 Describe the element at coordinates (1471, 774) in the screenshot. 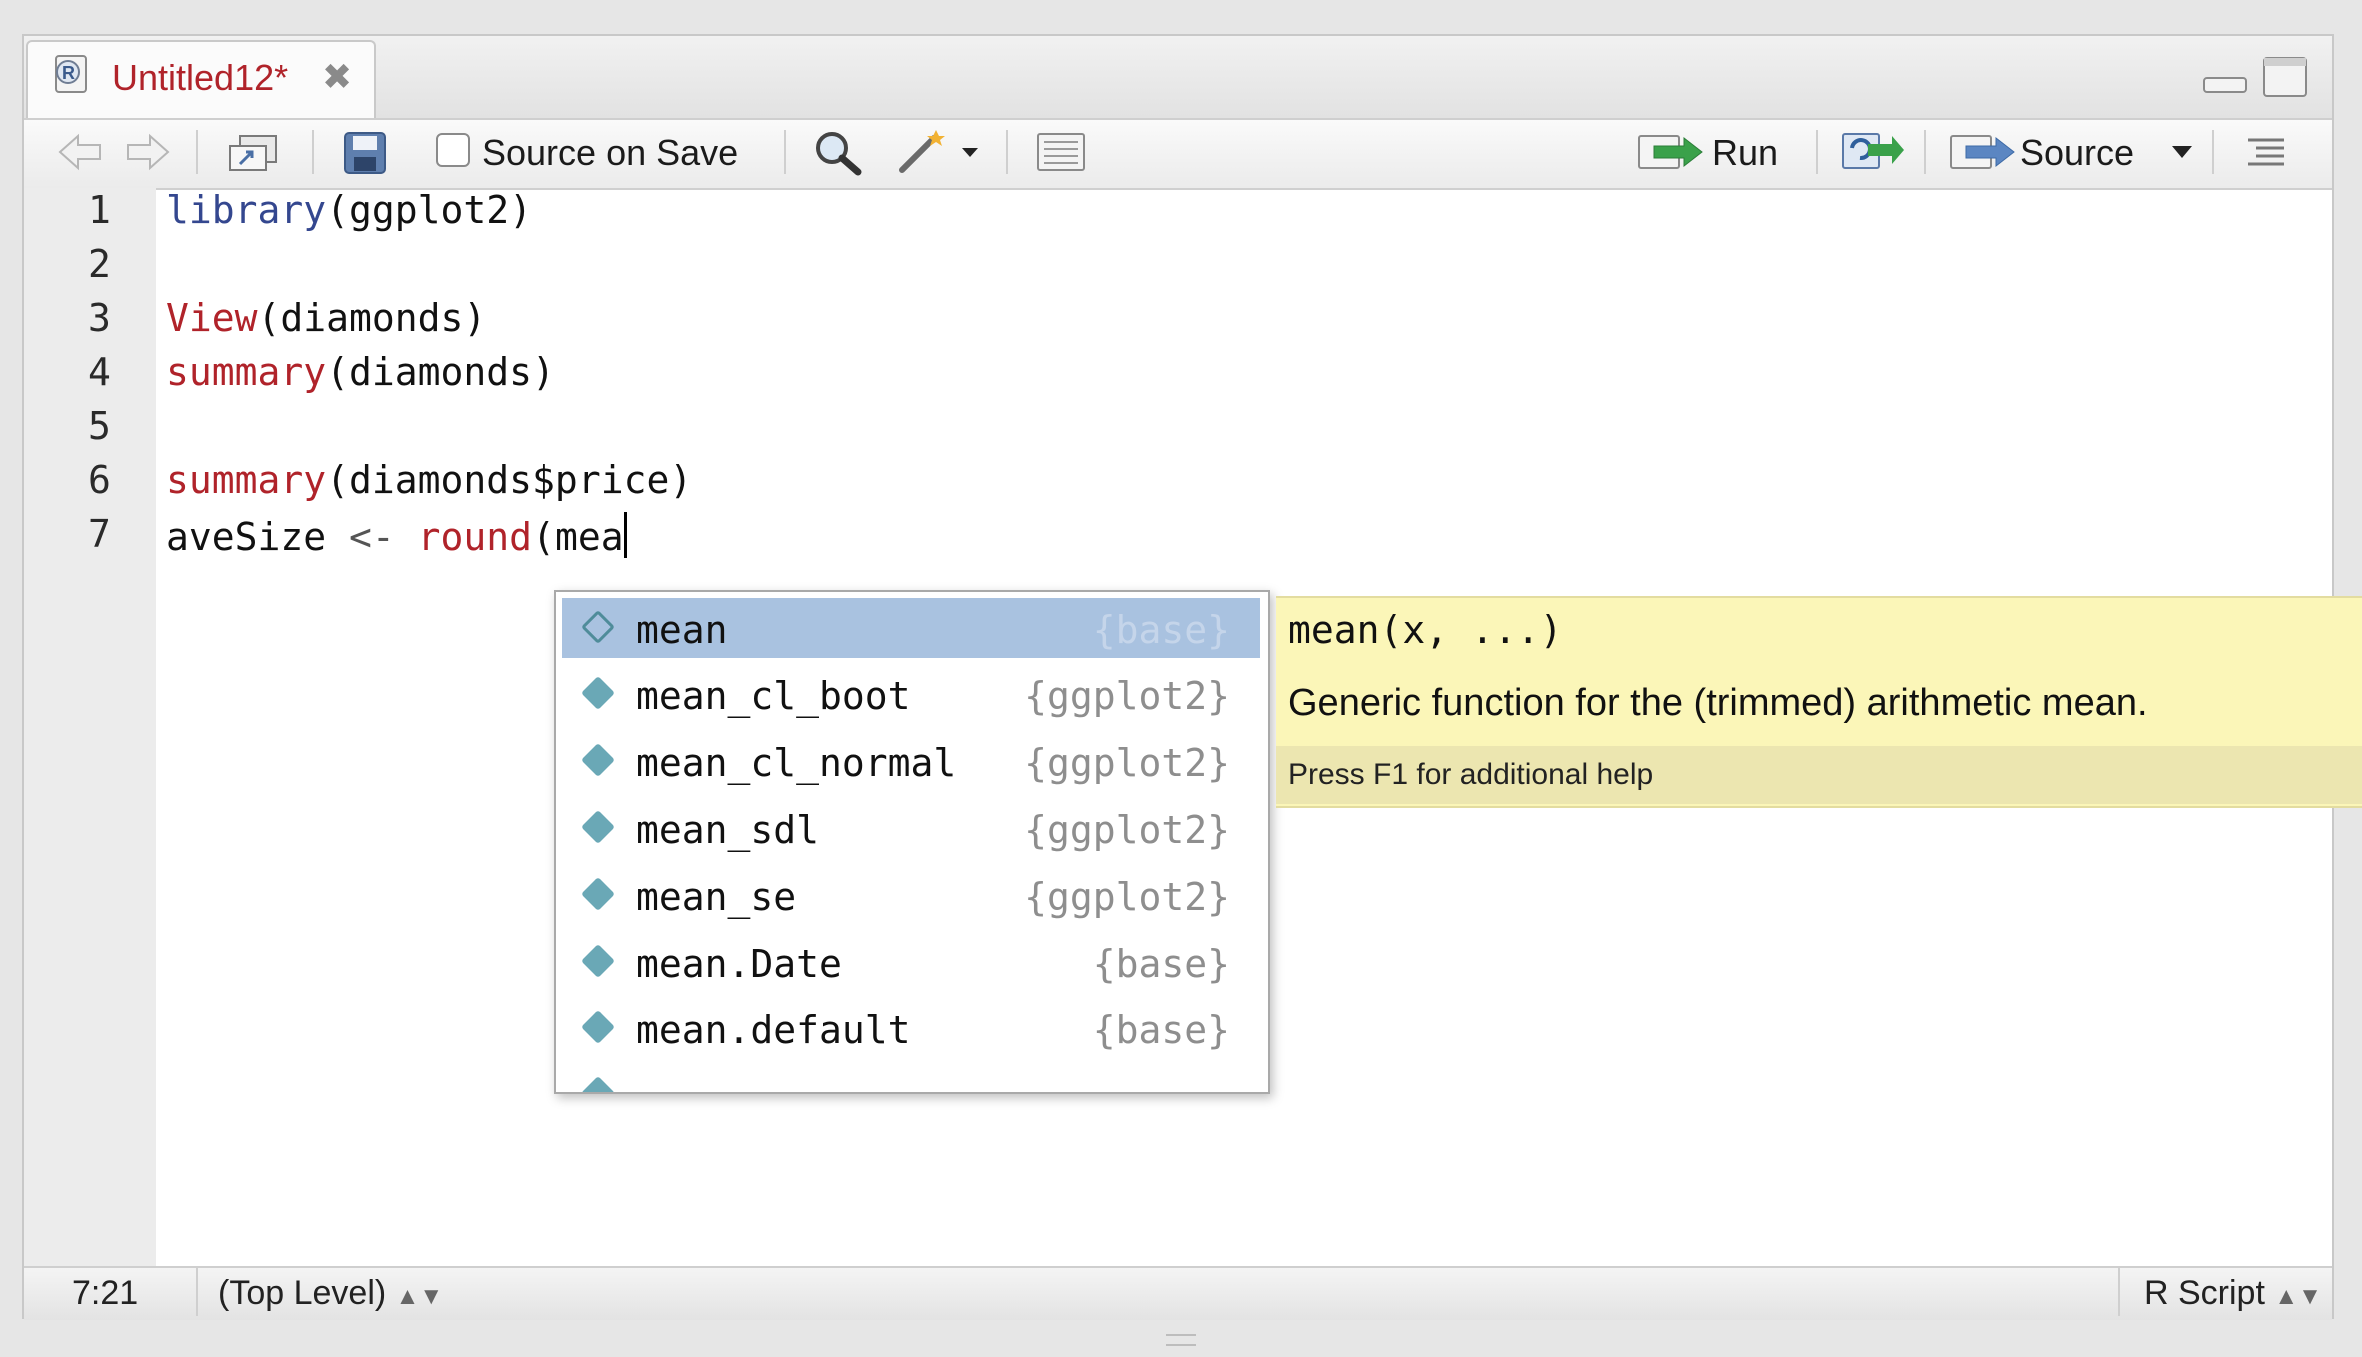

I see `help-hint: Press F1 for additional help` at that location.